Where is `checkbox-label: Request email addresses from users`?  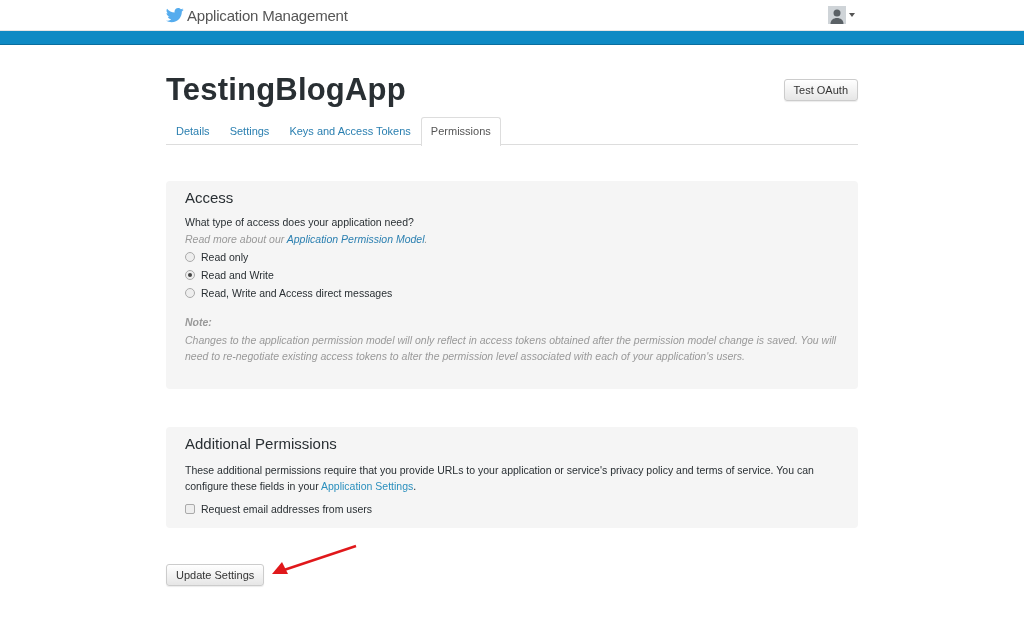
checkbox-label: Request email addresses from users is located at coordinates (286, 509).